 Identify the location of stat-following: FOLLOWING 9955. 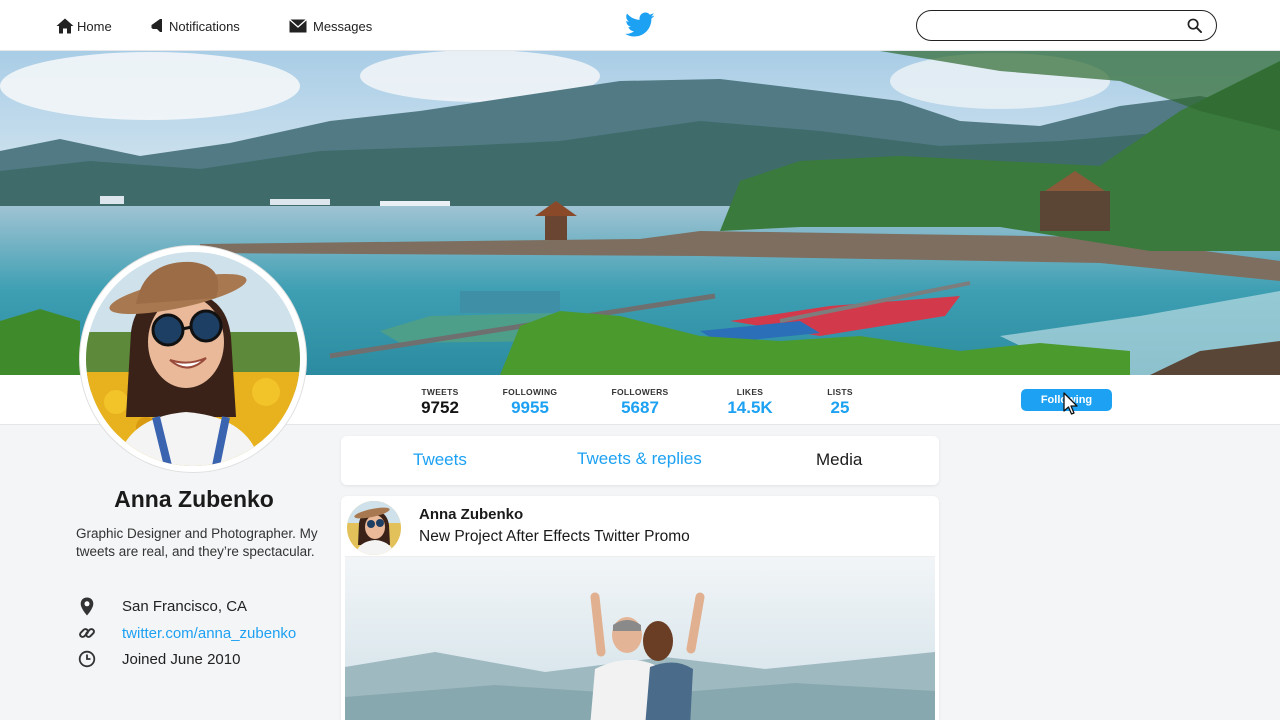
(530, 402).